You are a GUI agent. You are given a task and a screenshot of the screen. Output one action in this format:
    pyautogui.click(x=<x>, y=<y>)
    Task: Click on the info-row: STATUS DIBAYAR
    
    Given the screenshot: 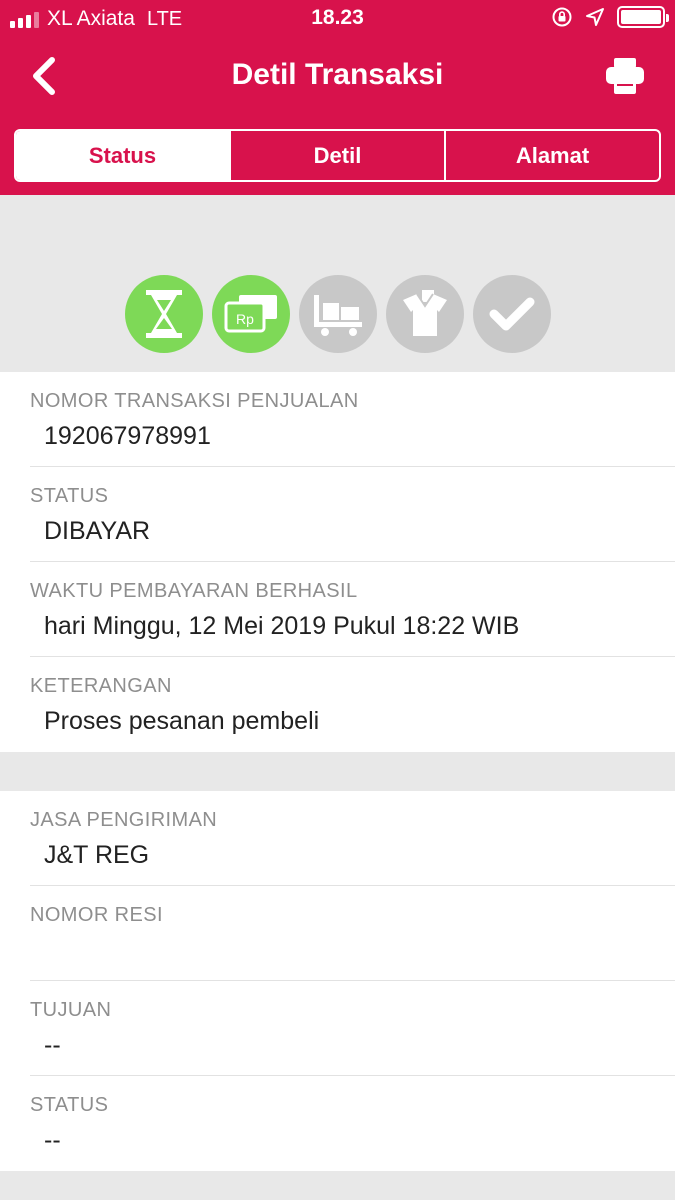 What is the action you would take?
    pyautogui.click(x=337, y=514)
    